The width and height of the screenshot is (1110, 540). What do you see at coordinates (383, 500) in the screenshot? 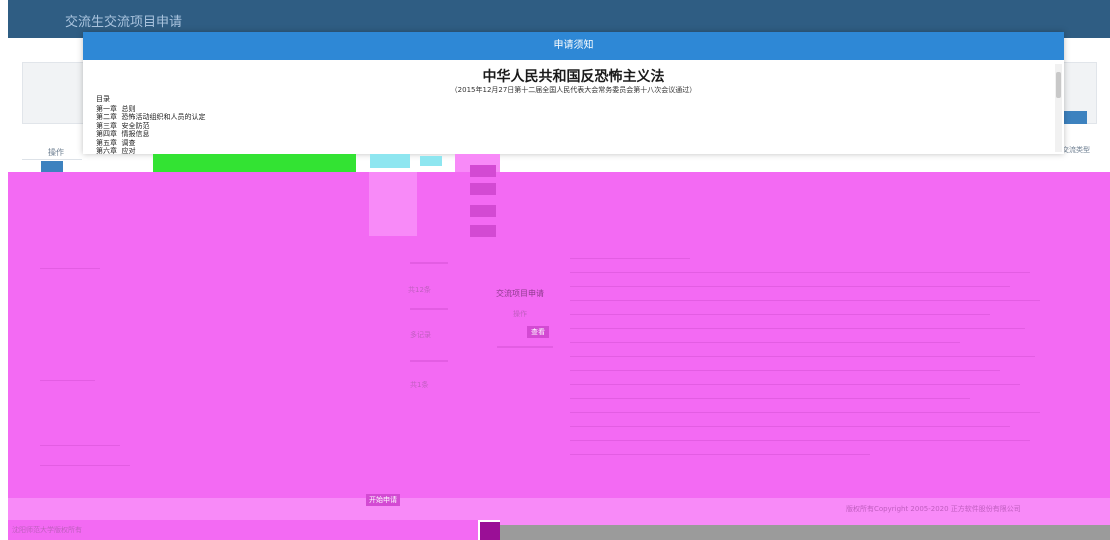
I see `start-application-button: 开始申请` at bounding box center [383, 500].